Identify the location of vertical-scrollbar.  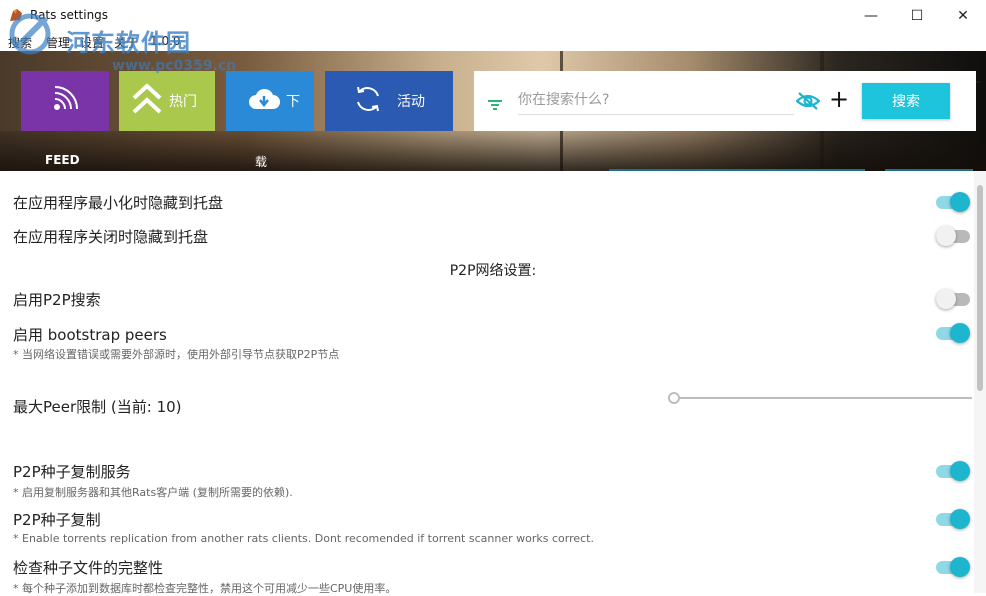
(980, 382).